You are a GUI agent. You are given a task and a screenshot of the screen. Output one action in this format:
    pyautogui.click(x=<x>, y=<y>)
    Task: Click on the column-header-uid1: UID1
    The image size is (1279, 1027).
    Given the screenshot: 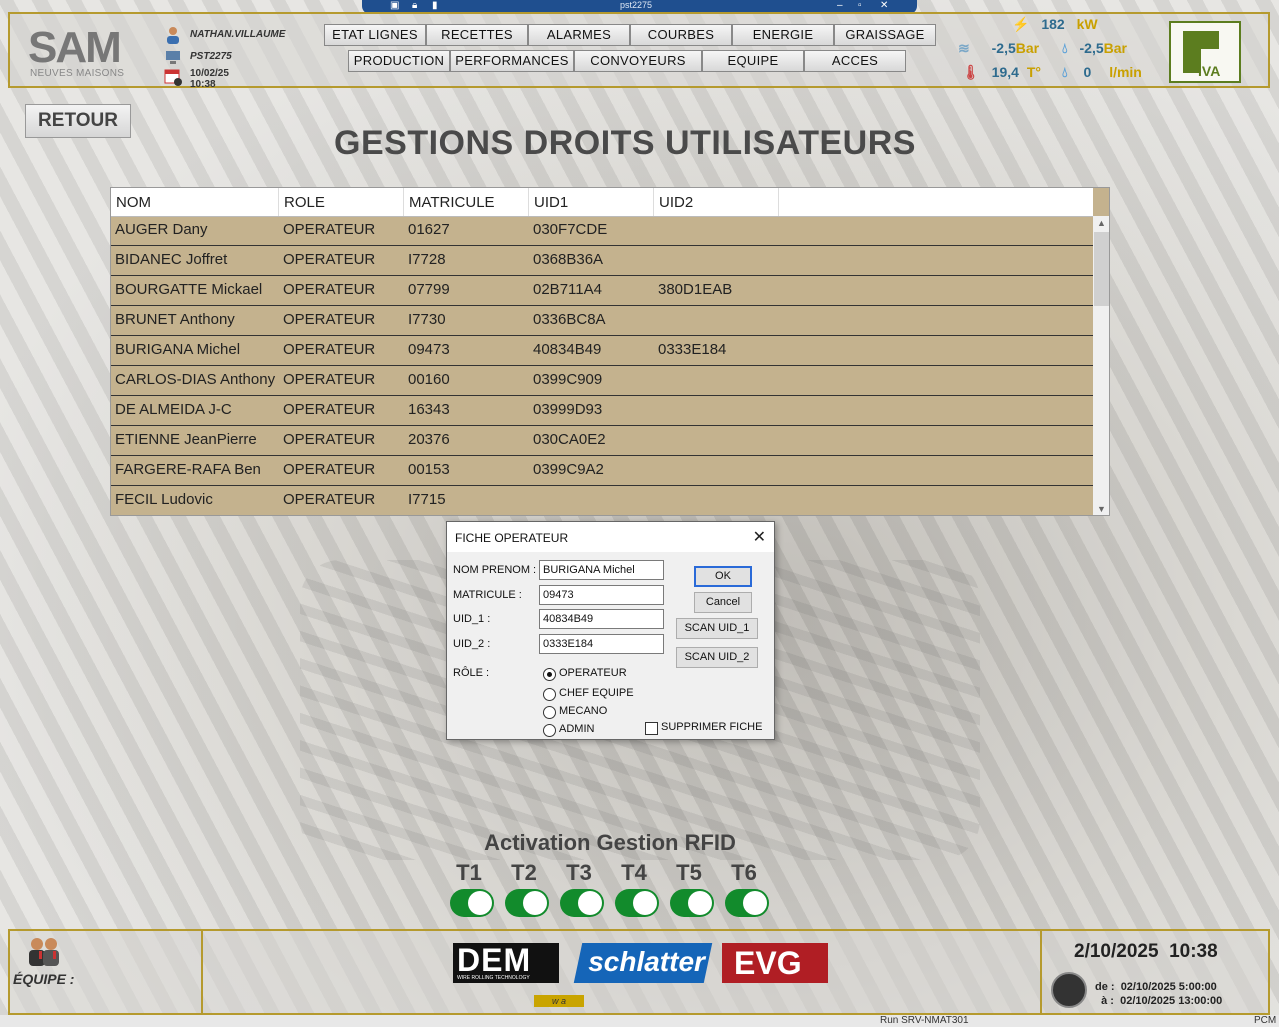 What is the action you would take?
    pyautogui.click(x=591, y=202)
    